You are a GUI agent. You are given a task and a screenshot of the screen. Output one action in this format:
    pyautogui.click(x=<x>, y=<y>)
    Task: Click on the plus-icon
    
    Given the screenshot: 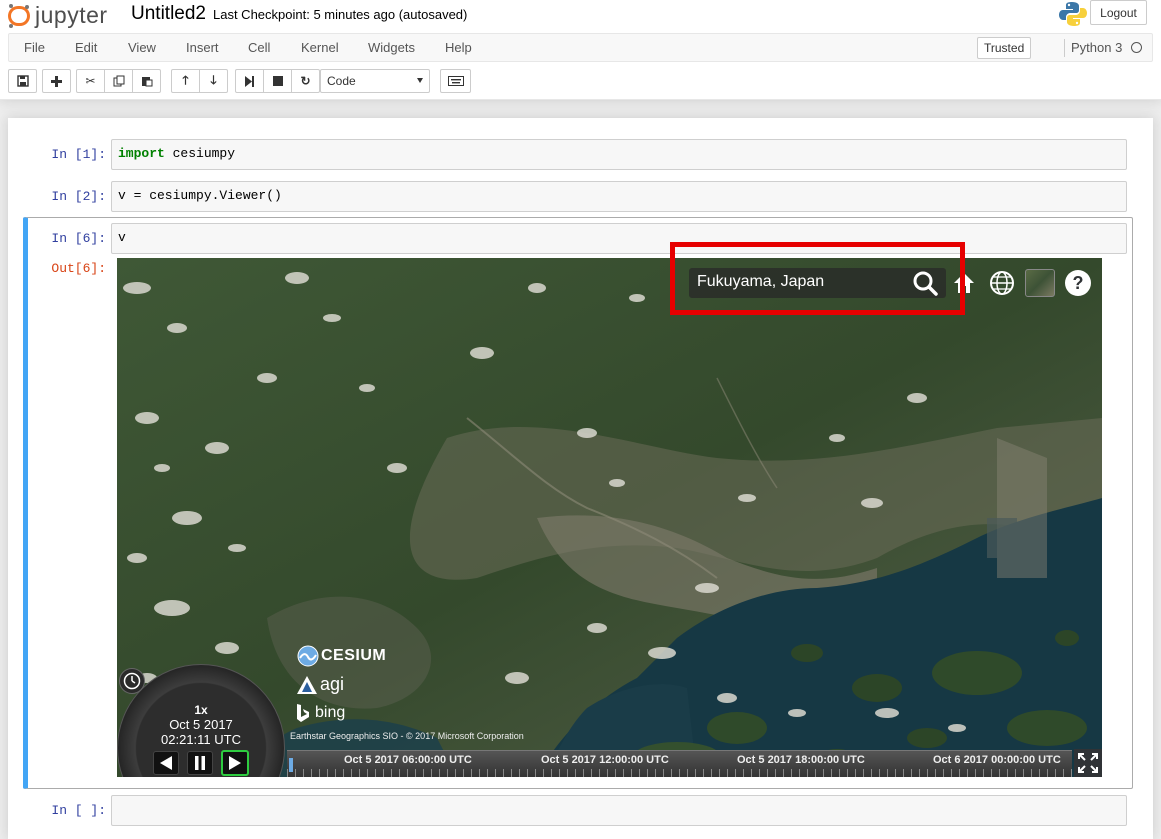 What is the action you would take?
    pyautogui.click(x=56, y=81)
    